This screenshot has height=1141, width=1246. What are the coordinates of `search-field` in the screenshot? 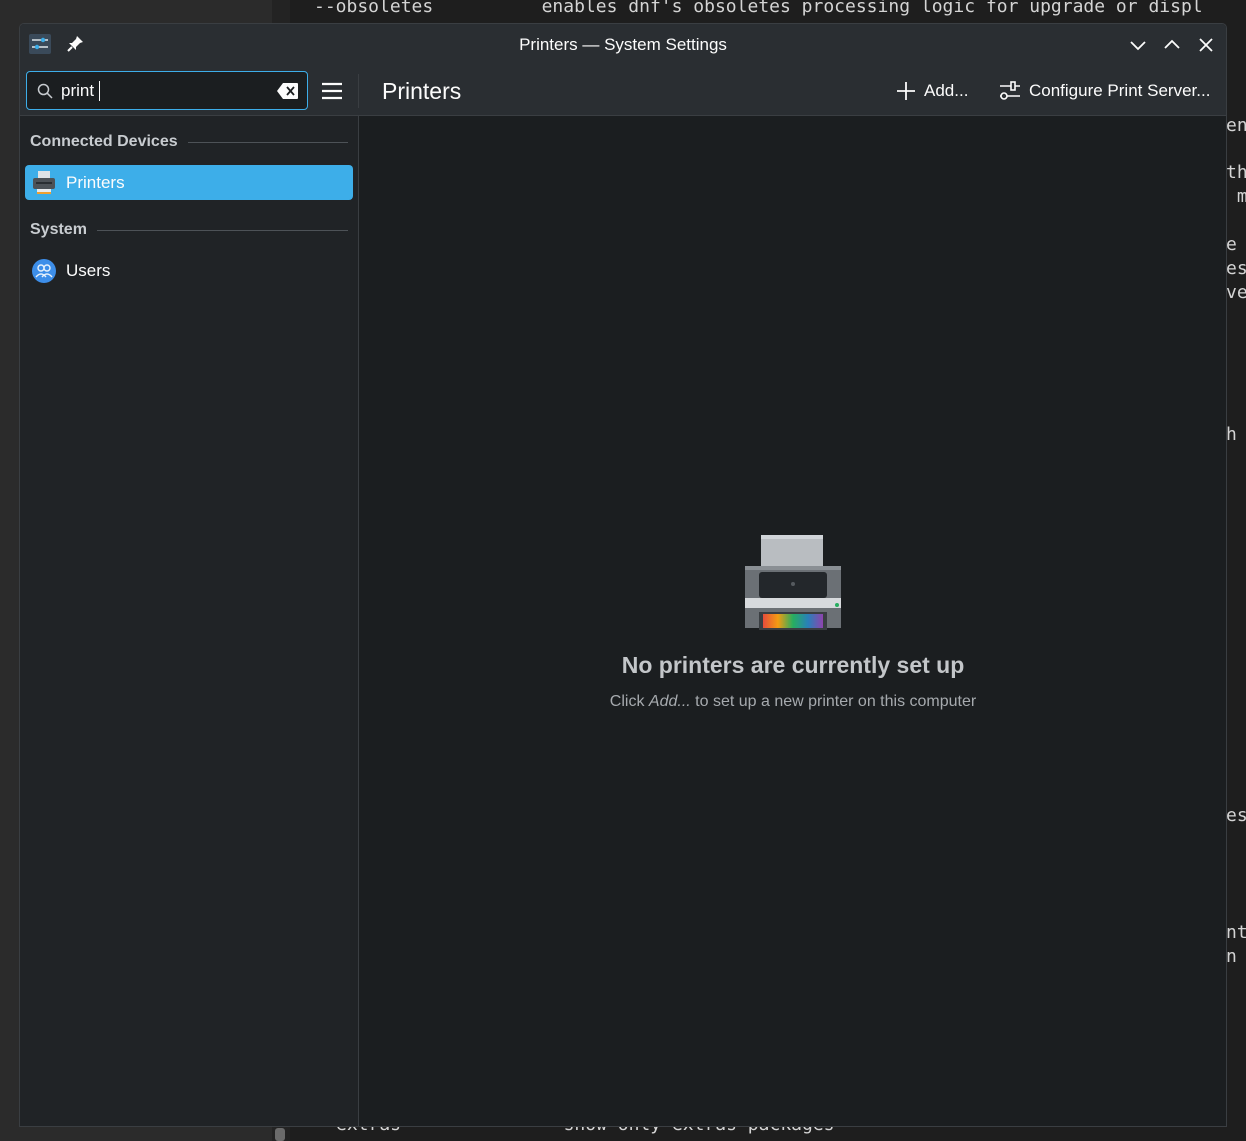 It's located at (167, 90).